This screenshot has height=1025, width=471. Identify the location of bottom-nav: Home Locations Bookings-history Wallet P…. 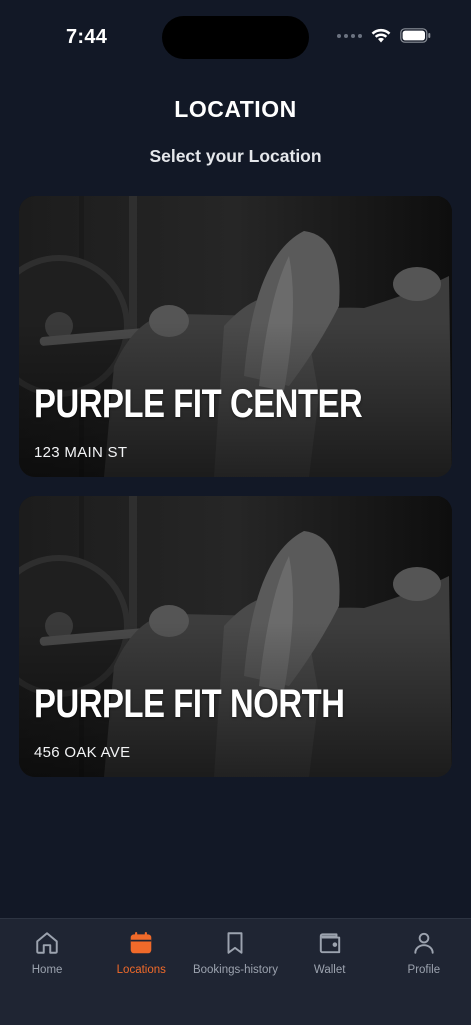
(235, 971).